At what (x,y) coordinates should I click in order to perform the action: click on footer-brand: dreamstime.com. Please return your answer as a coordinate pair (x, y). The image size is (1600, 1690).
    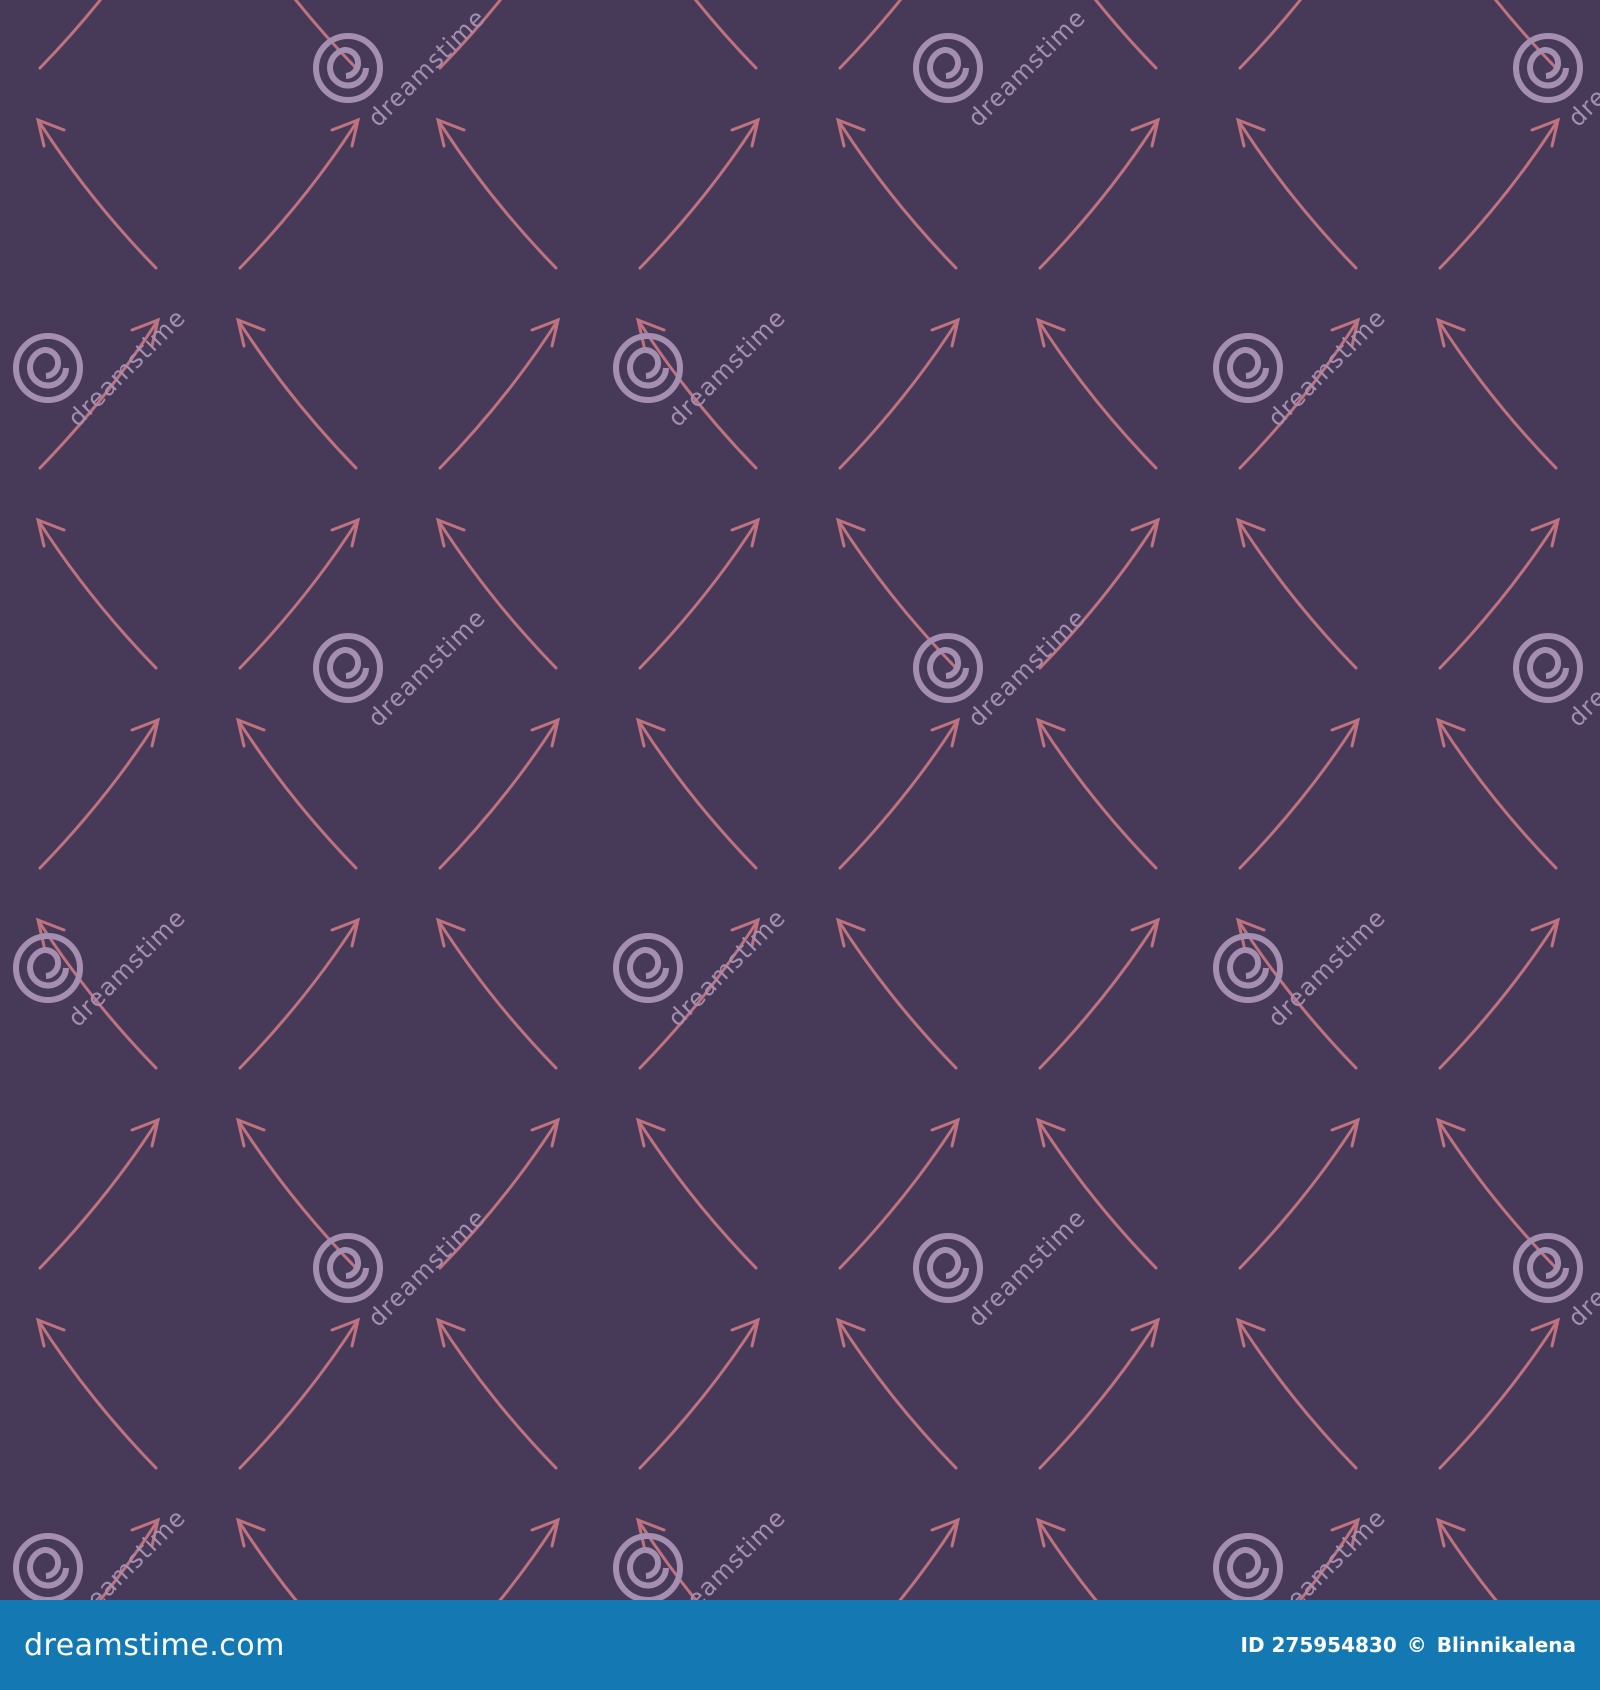
    Looking at the image, I should click on (154, 1645).